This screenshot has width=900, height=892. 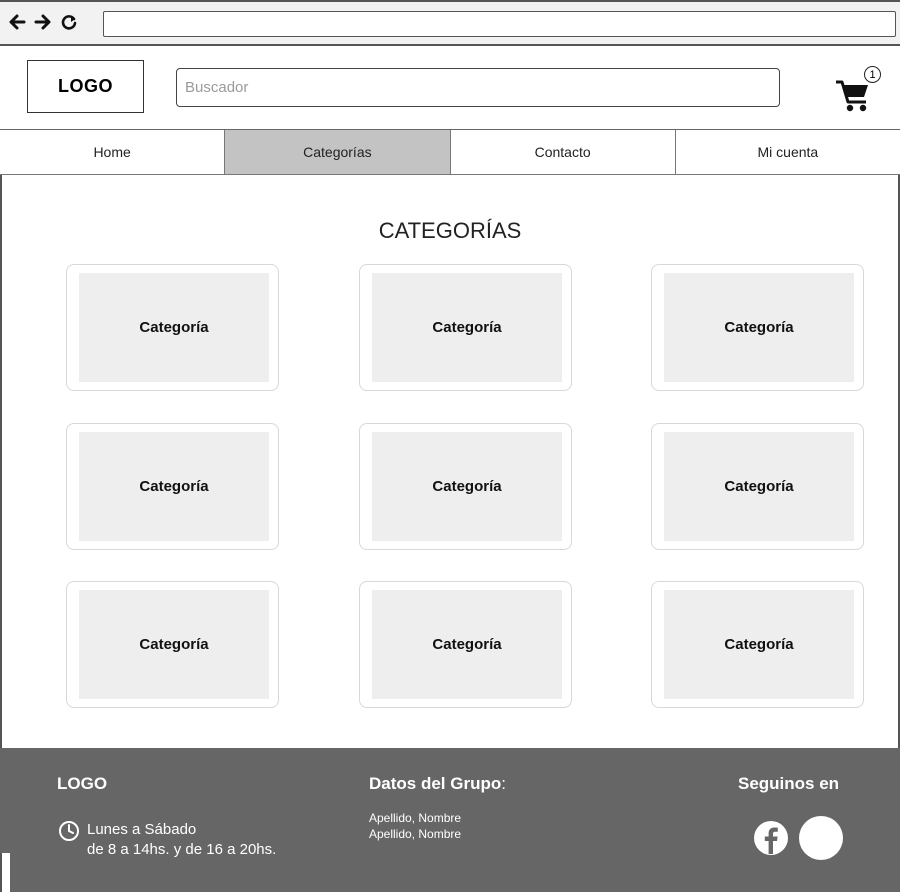 What do you see at coordinates (17, 22) in the screenshot?
I see `back-arrow-icon` at bounding box center [17, 22].